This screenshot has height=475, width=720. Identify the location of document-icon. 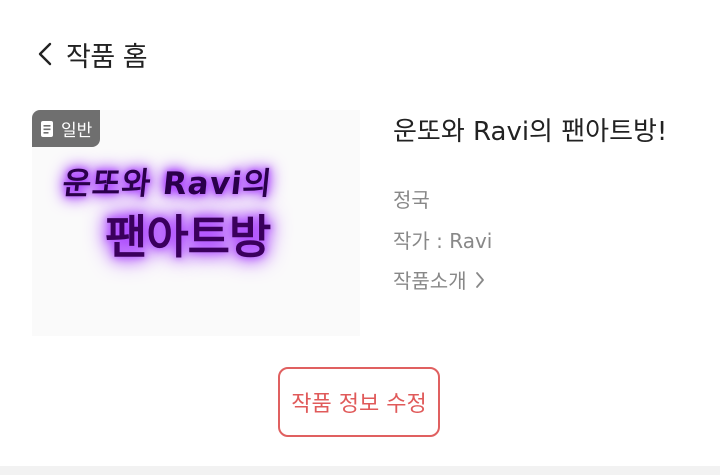
(47, 129).